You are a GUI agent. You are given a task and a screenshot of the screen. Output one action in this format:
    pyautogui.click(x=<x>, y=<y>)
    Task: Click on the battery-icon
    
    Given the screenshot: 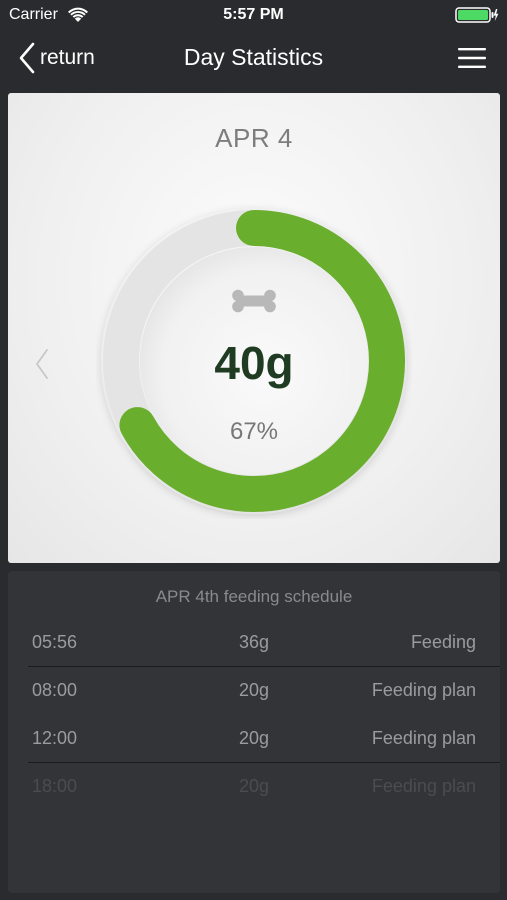 What is the action you would take?
    pyautogui.click(x=477, y=15)
    